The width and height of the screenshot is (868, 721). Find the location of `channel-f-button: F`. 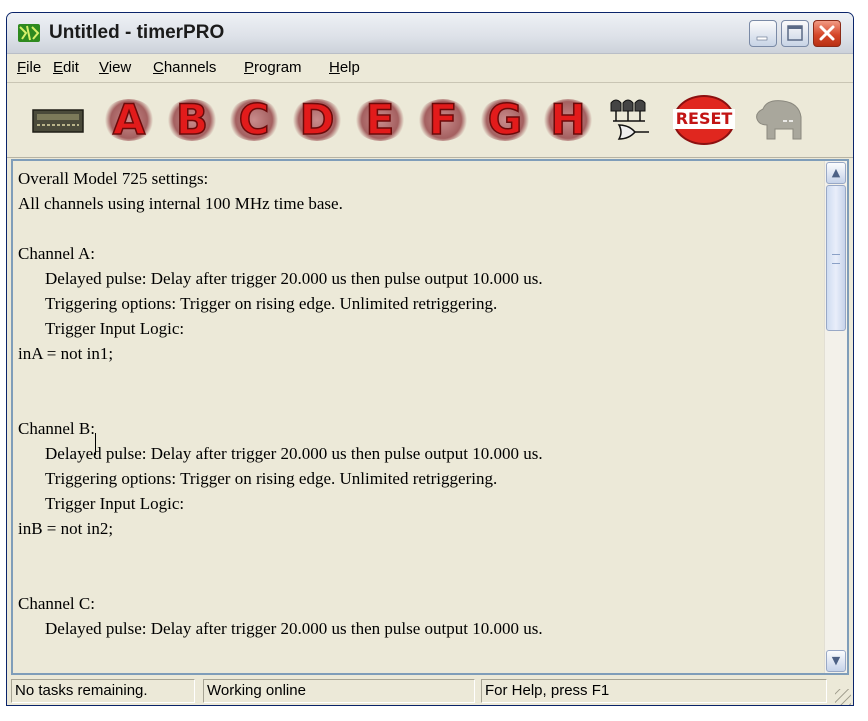

channel-f-button: F is located at coordinates (443, 120).